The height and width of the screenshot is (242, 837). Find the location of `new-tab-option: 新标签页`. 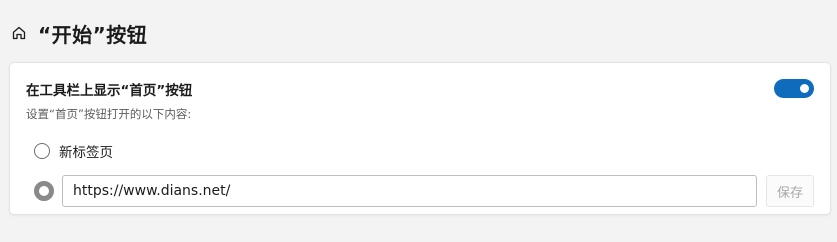

new-tab-option: 新标签页 is located at coordinates (73, 151).